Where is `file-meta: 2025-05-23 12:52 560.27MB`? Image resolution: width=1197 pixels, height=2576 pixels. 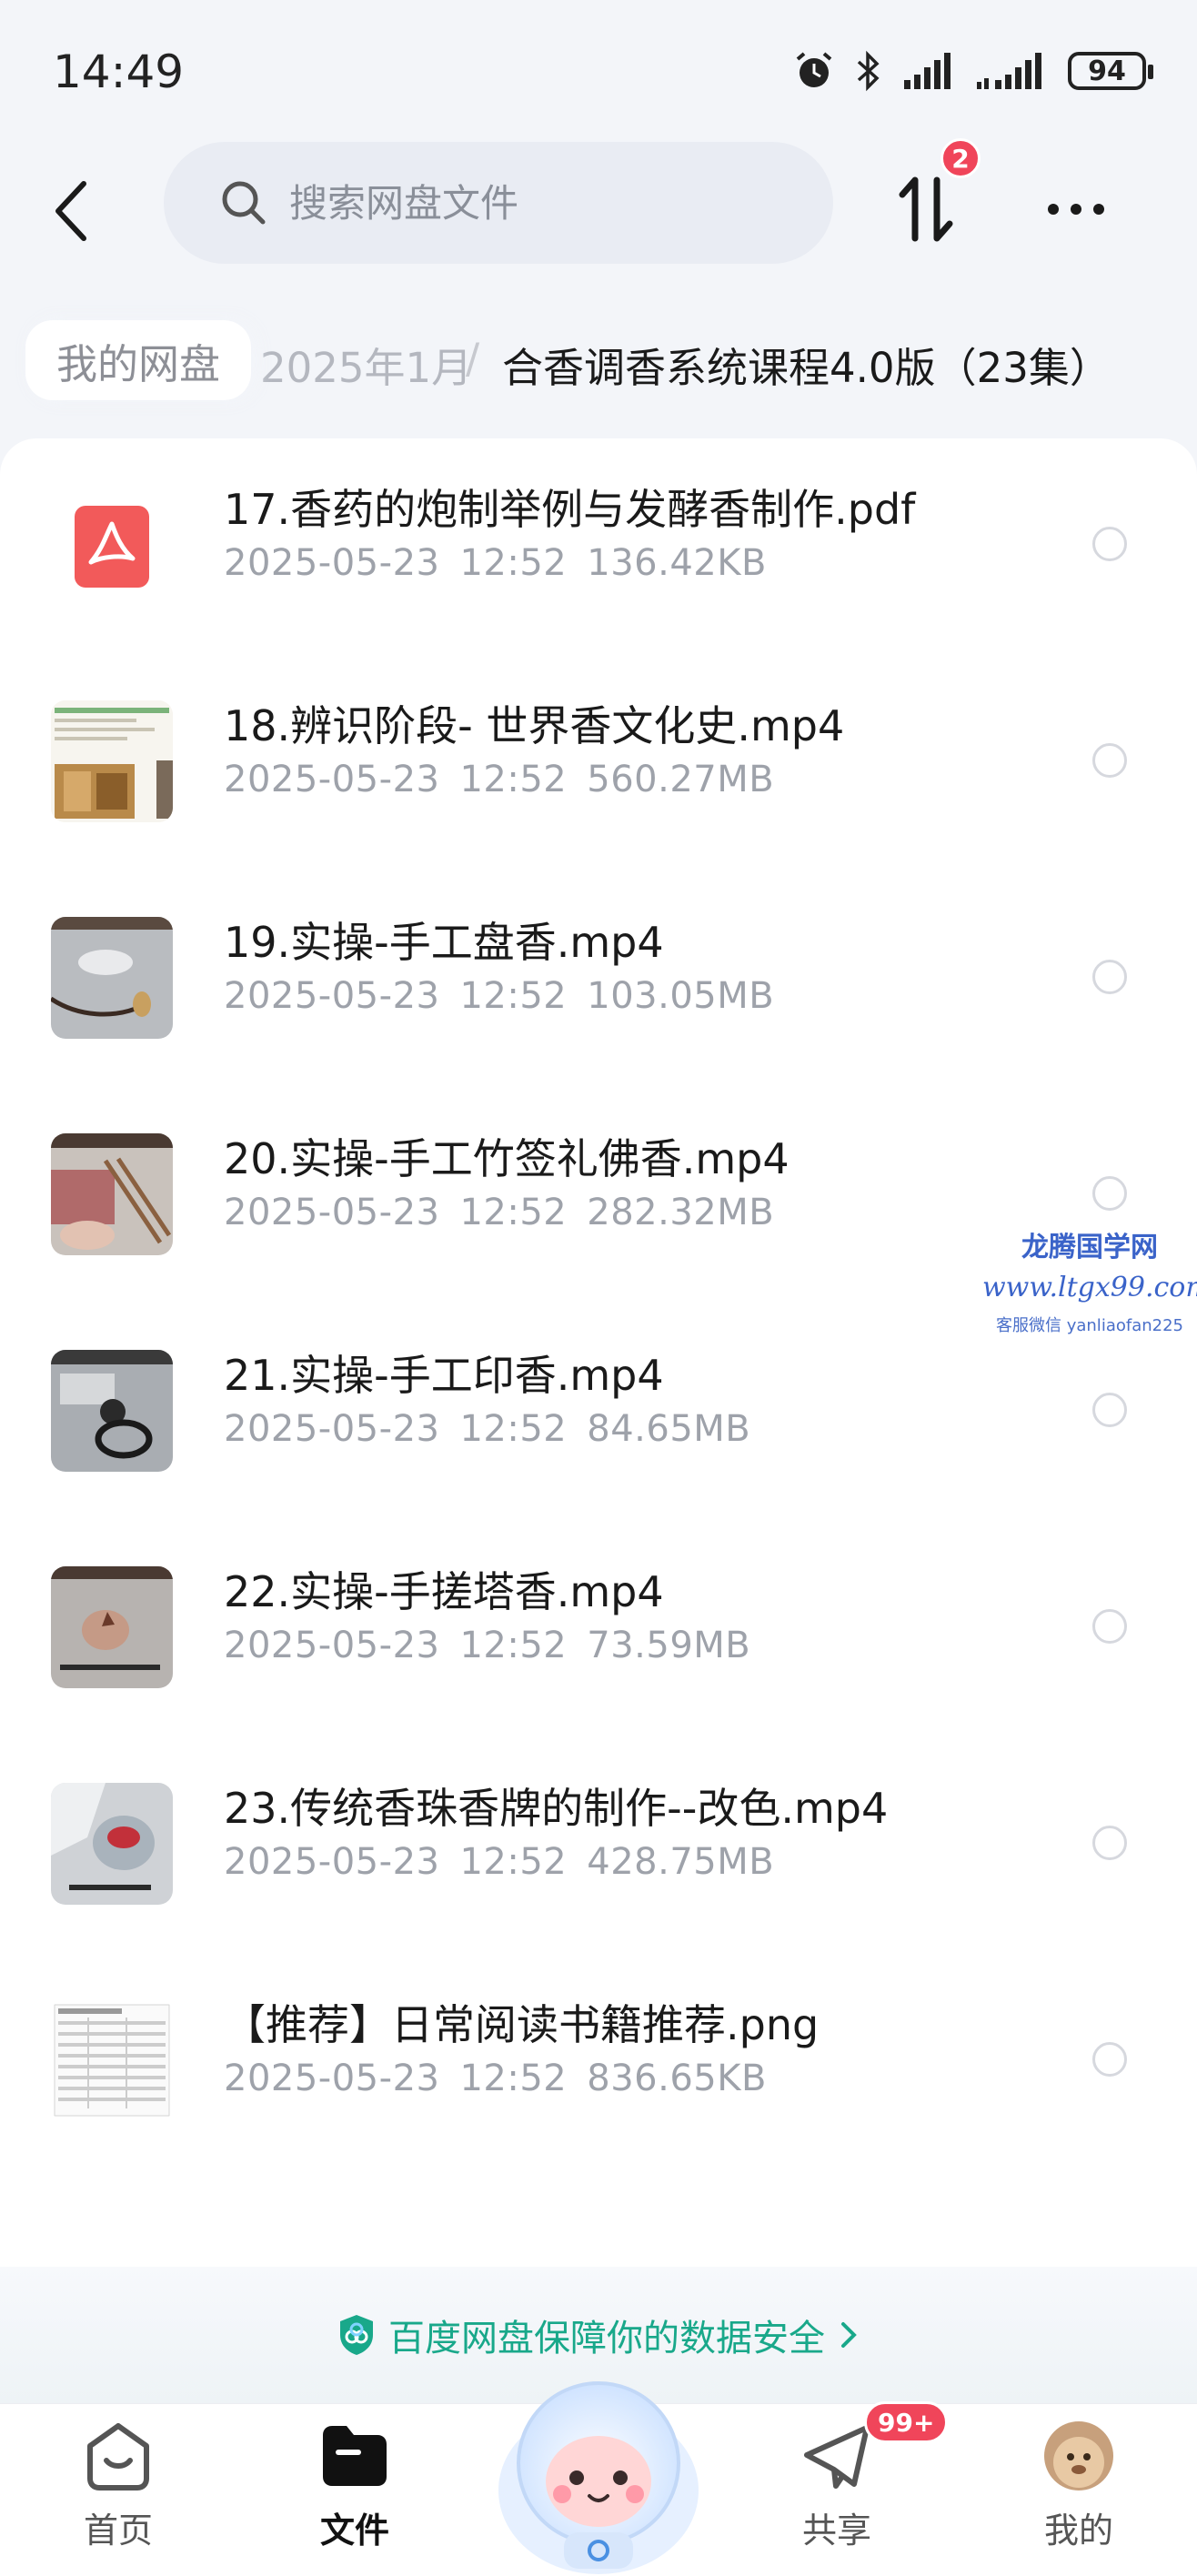 file-meta: 2025-05-23 12:52 560.27MB is located at coordinates (499, 779).